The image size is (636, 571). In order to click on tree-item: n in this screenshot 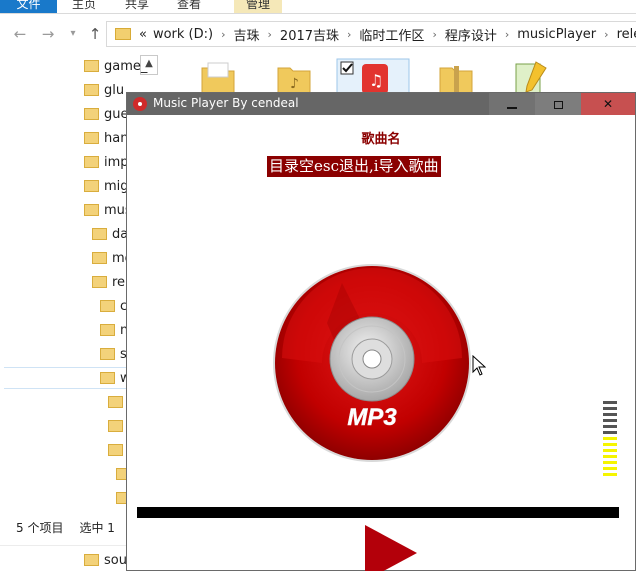, I will do `click(114, 330)`.